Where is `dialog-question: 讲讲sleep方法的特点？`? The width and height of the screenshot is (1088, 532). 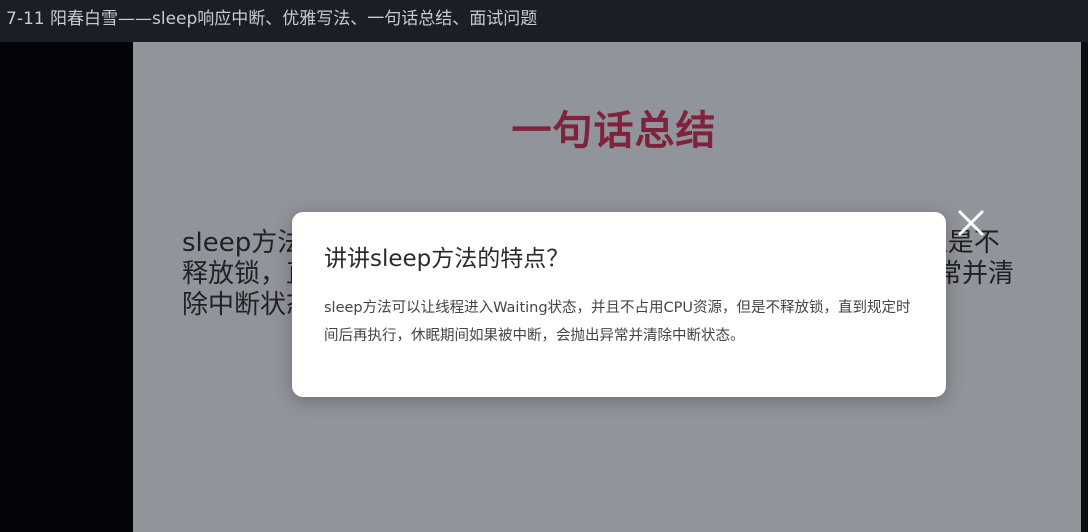 dialog-question: 讲讲sleep方法的特点？ is located at coordinates (447, 259).